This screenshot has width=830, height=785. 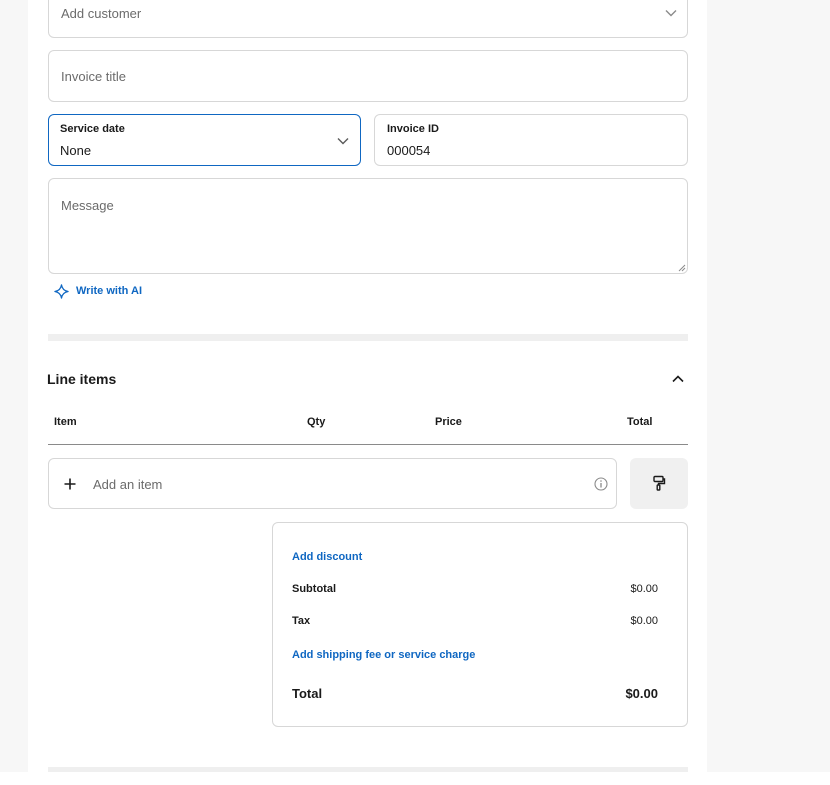 I want to click on customer-placeholder: Add customer, so click(x=101, y=13).